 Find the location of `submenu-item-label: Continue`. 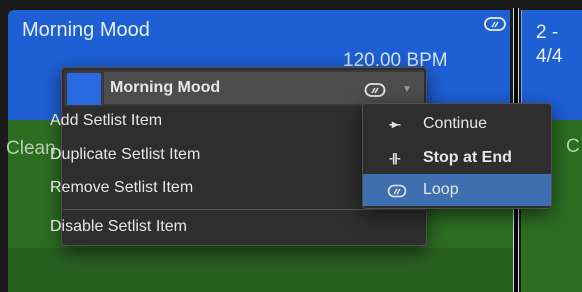

submenu-item-label: Continue is located at coordinates (455, 123).